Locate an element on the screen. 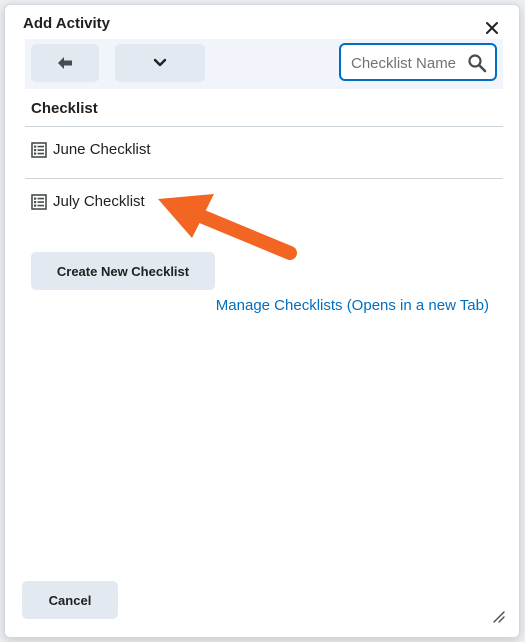  search-input is located at coordinates (407, 63).